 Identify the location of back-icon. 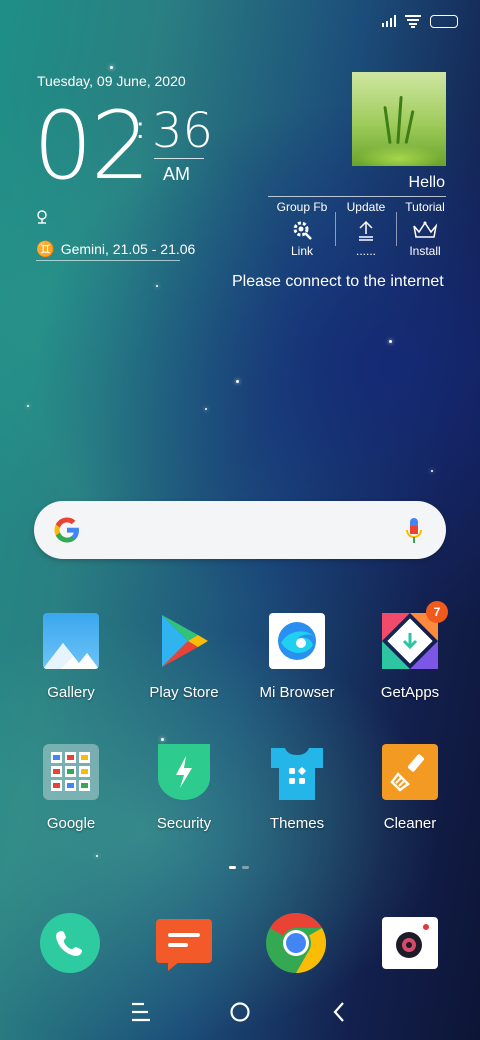
(338, 1012).